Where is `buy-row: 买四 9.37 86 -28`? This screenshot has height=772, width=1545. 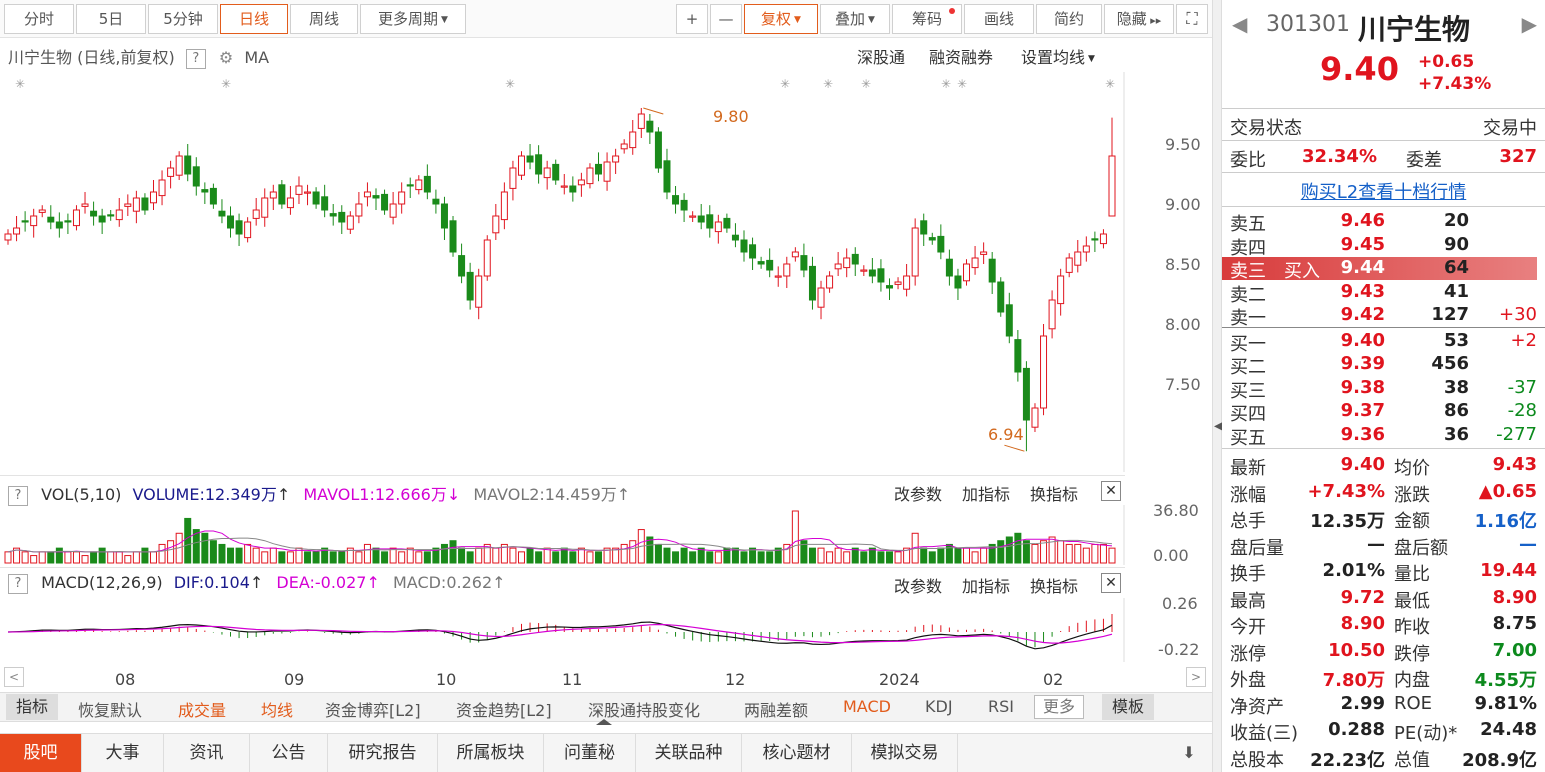
buy-row: 买四 9.37 86 -28 is located at coordinates (1383, 412).